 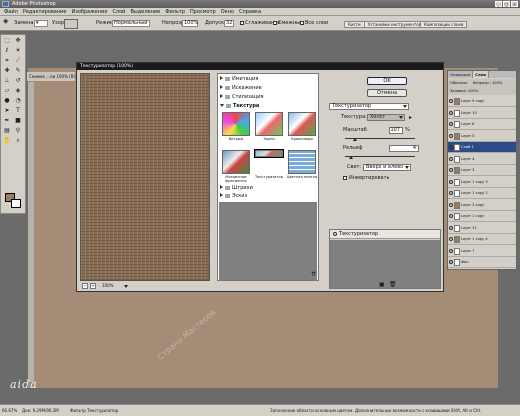 I want to click on history-brush-icon: ↺, so click(x=18, y=81).